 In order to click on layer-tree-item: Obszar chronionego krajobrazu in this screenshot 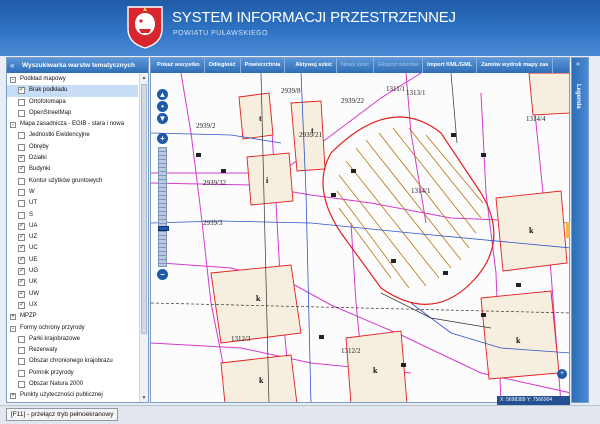, I will do `click(72, 361)`.